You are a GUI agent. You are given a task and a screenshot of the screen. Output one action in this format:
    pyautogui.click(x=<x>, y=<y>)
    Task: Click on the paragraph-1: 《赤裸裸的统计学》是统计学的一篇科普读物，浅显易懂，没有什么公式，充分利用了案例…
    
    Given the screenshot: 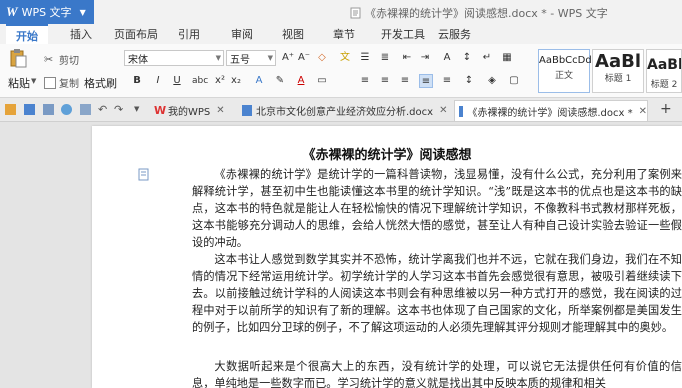 What is the action you would take?
    pyautogui.click(x=437, y=208)
    